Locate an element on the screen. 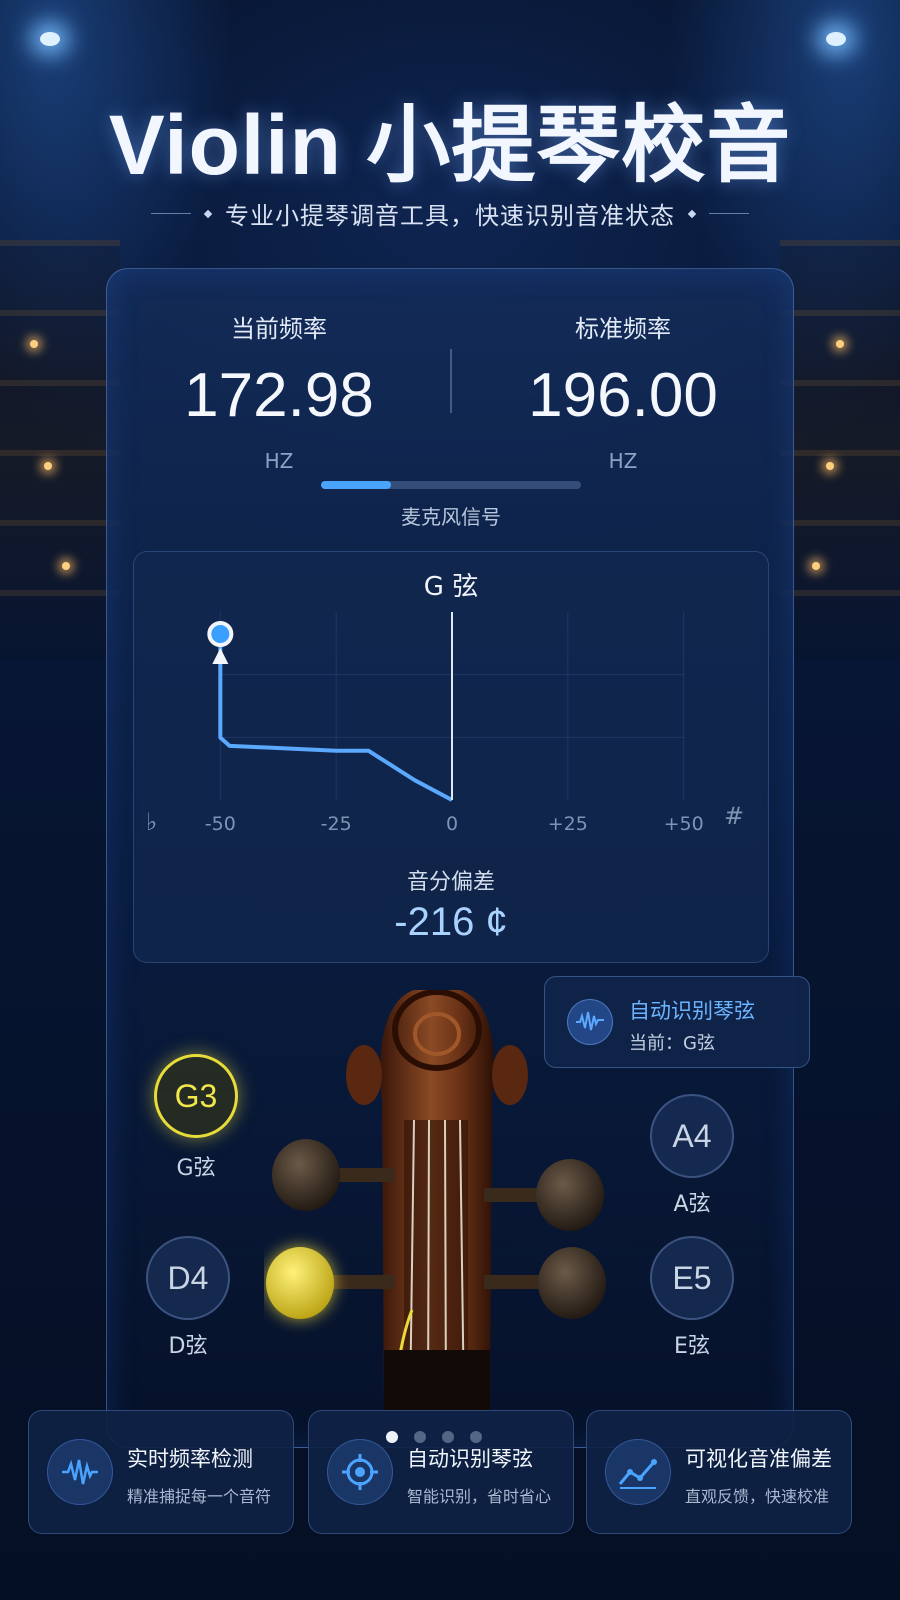 The image size is (900, 1600). feature-desc: 精准捕捉每一个音符 is located at coordinates (199, 1496).